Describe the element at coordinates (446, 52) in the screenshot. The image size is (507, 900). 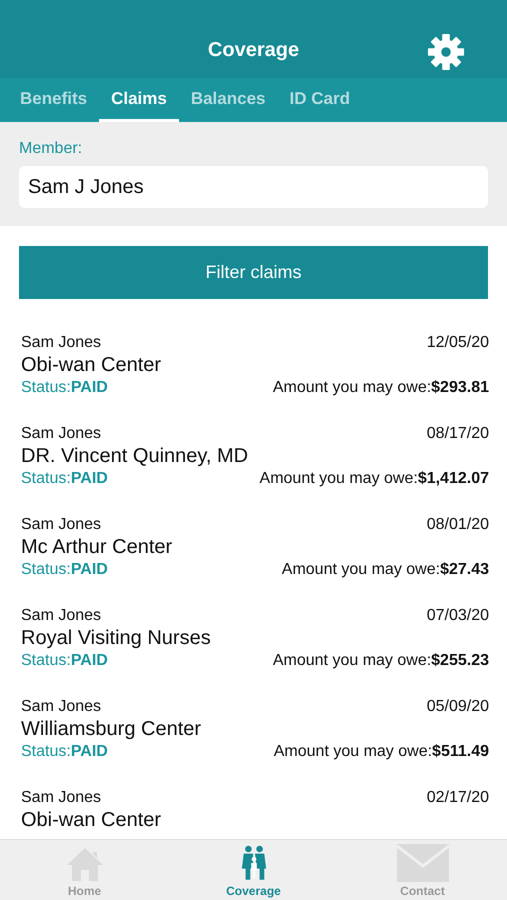
I see `settings-icon` at that location.